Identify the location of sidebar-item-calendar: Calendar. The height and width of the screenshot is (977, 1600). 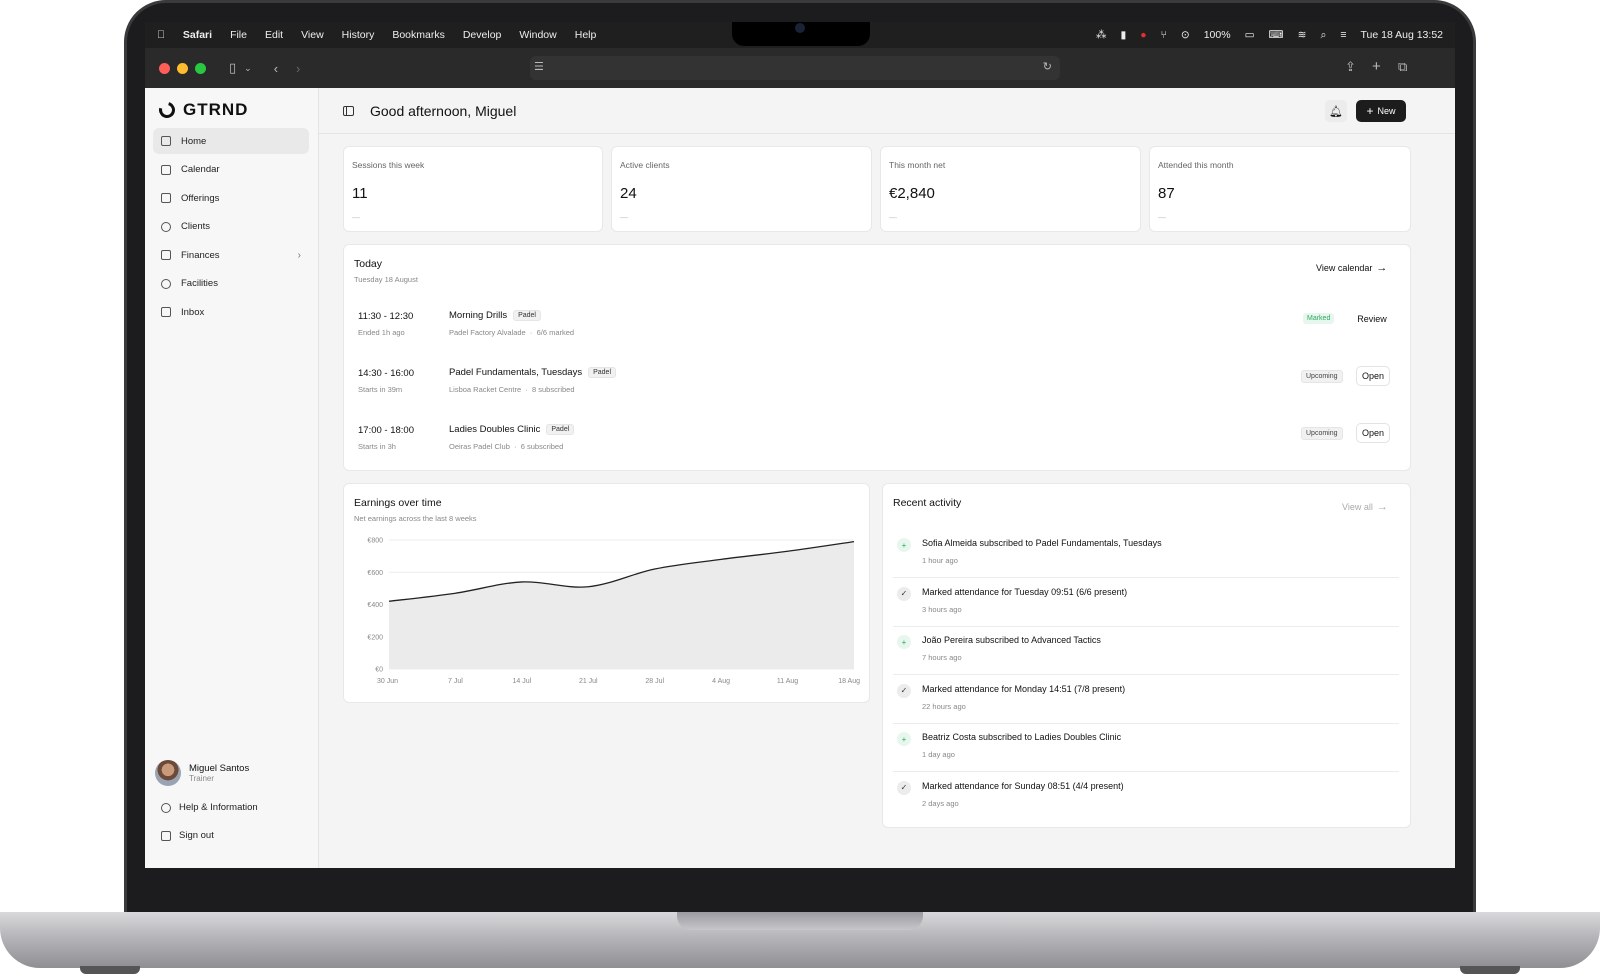
(231, 170).